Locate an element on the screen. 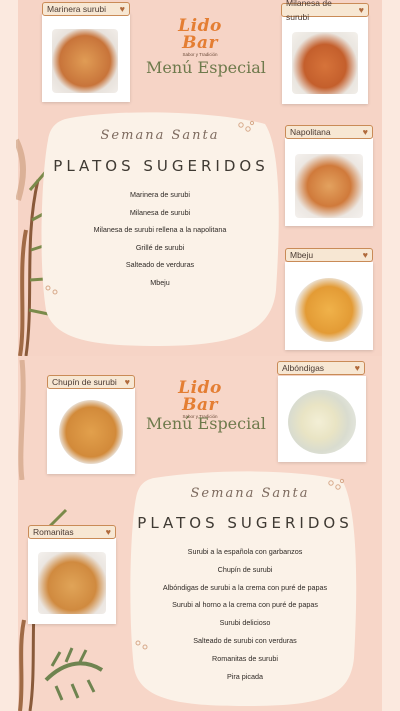 This screenshot has width=400, height=711. card-napolitana is located at coordinates (329, 182).